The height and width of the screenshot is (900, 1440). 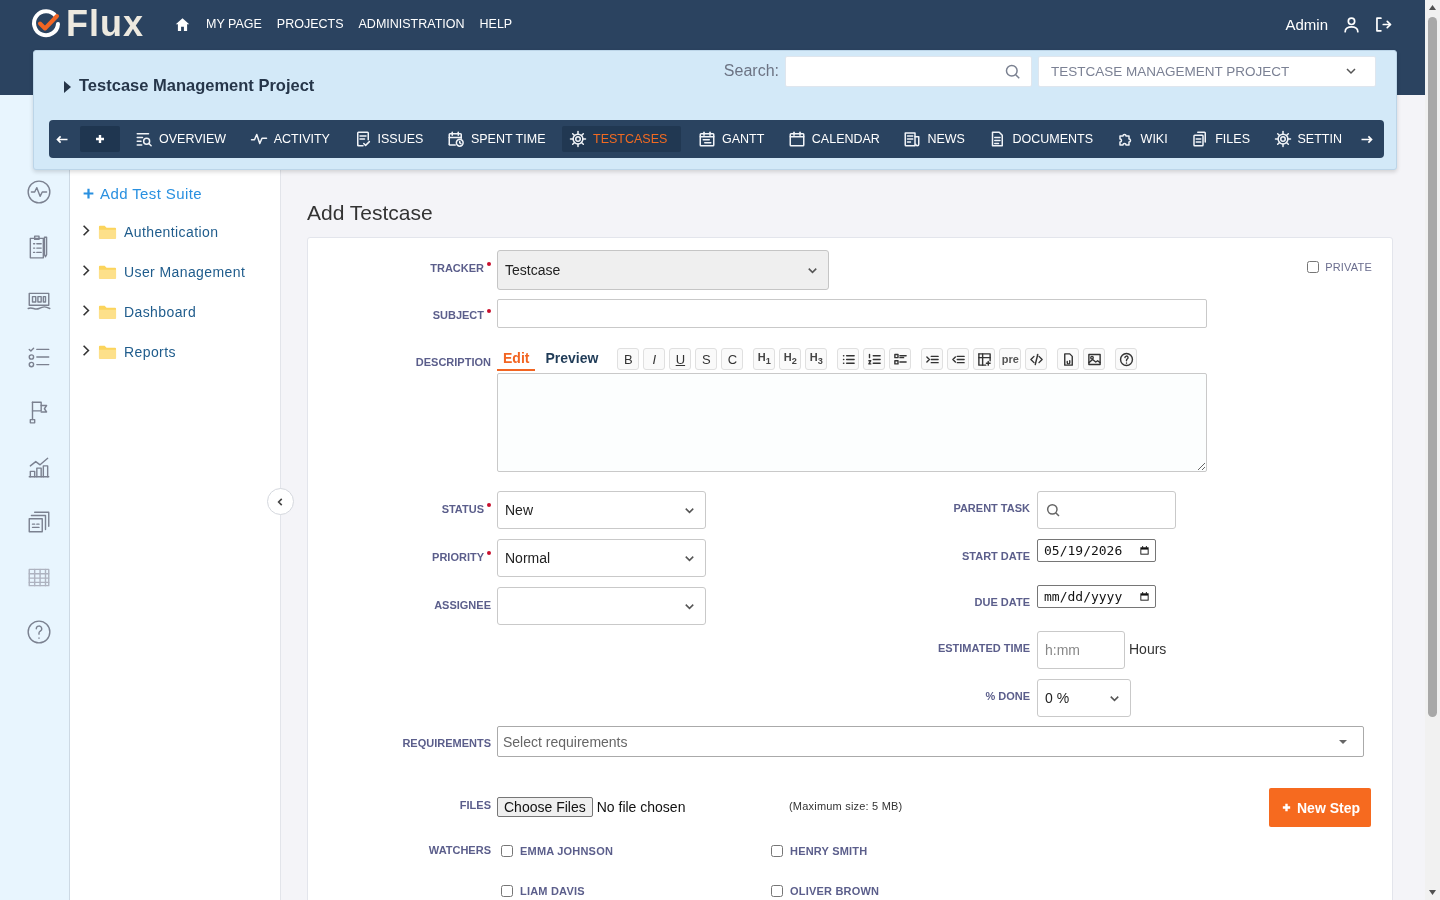 What do you see at coordinates (846, 805) in the screenshot?
I see `file-size-note: (Maximum size: 5 MB)` at bounding box center [846, 805].